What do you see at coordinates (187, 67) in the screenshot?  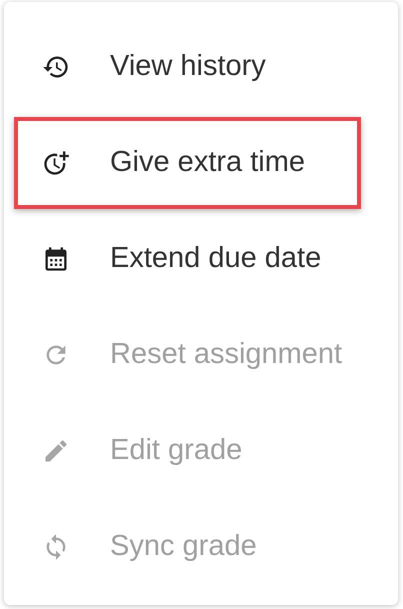 I see `menu-item: View history` at bounding box center [187, 67].